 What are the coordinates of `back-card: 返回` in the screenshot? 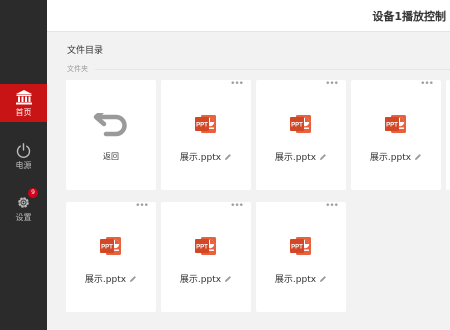 It's located at (111, 135).